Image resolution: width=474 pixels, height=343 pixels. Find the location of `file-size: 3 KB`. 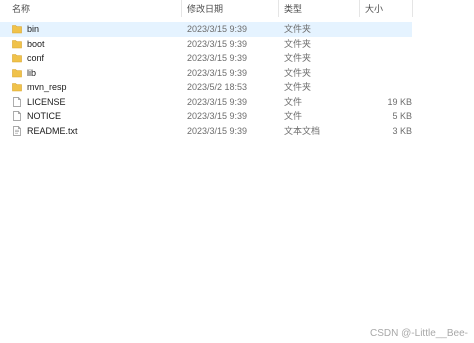

file-size: 3 KB is located at coordinates (402, 130).